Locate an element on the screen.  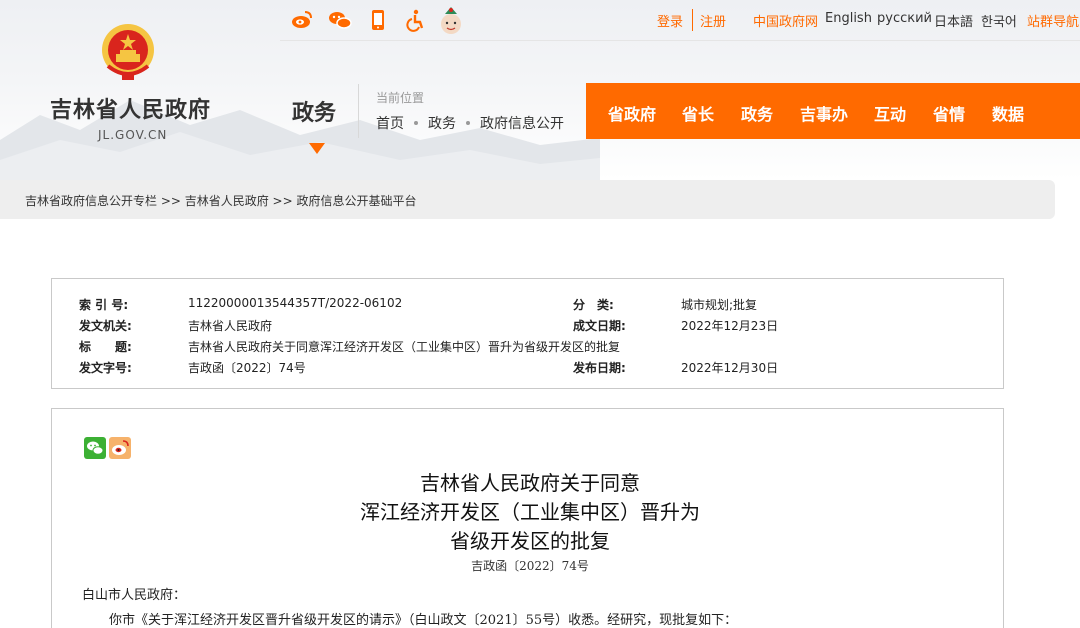
location-crumb-affairs: 政务 is located at coordinates (442, 123).